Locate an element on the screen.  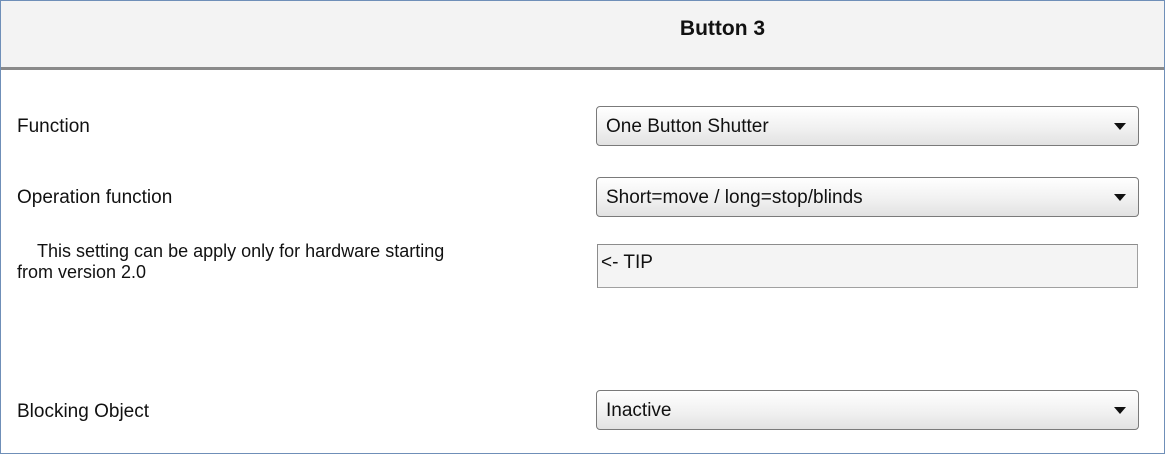
blocking-object-dropdown-value: Inactive is located at coordinates (639, 410).